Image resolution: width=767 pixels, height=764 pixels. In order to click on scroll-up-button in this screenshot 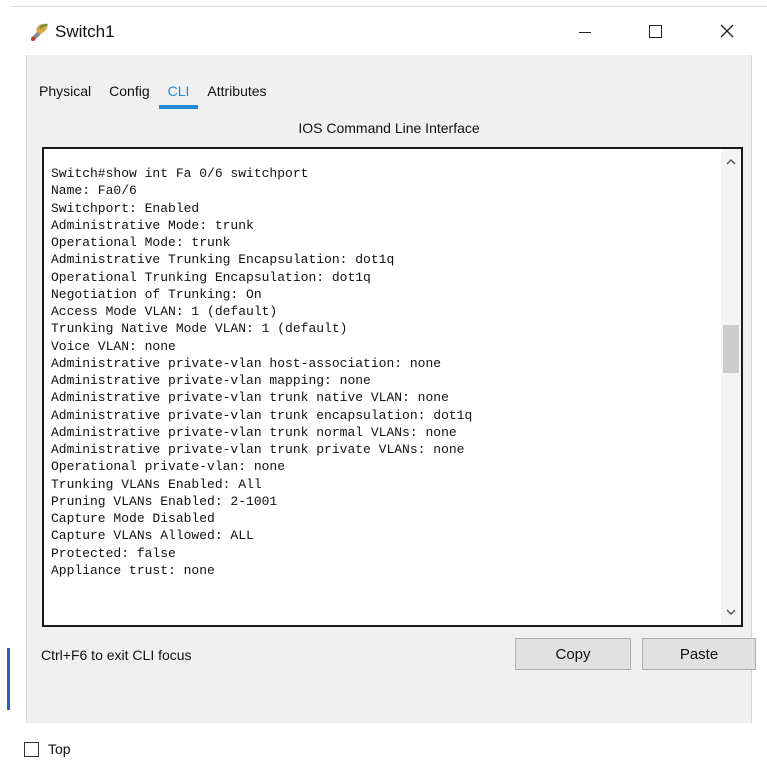, I will do `click(731, 162)`.